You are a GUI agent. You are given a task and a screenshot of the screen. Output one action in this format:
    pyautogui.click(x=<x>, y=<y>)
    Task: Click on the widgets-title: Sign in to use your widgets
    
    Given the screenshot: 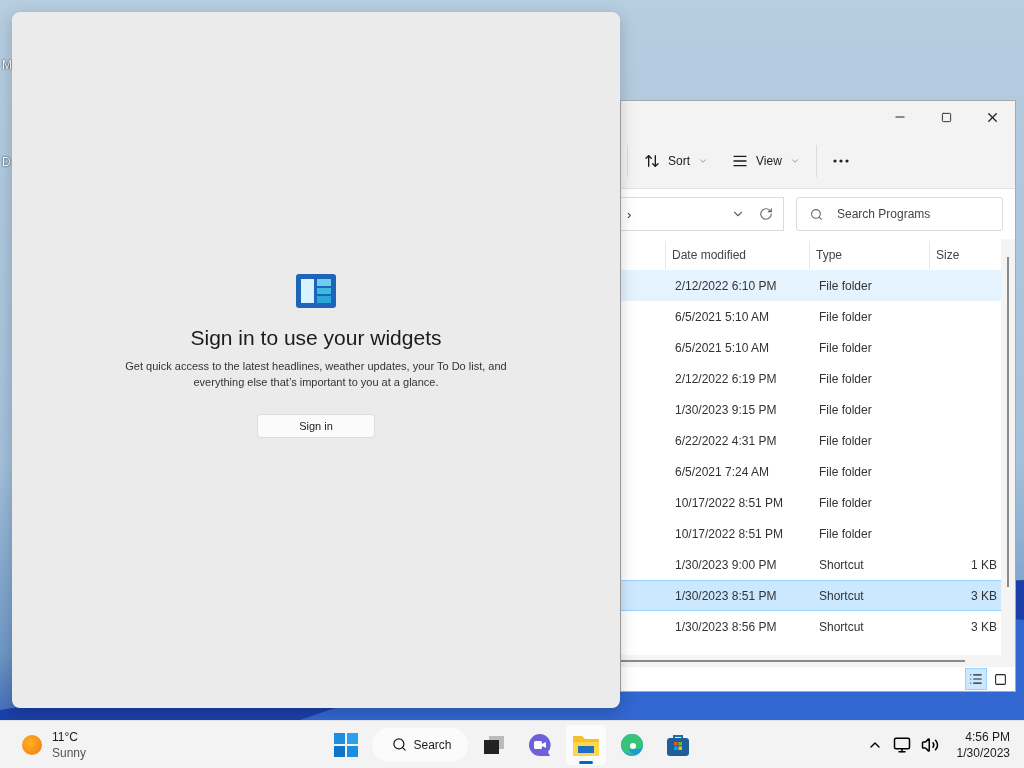 What is the action you would take?
    pyautogui.click(x=316, y=338)
    